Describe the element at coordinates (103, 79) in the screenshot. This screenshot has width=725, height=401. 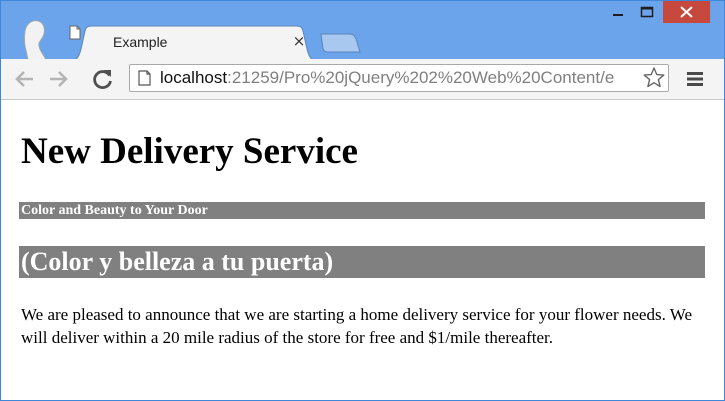
I see `reload-icon` at that location.